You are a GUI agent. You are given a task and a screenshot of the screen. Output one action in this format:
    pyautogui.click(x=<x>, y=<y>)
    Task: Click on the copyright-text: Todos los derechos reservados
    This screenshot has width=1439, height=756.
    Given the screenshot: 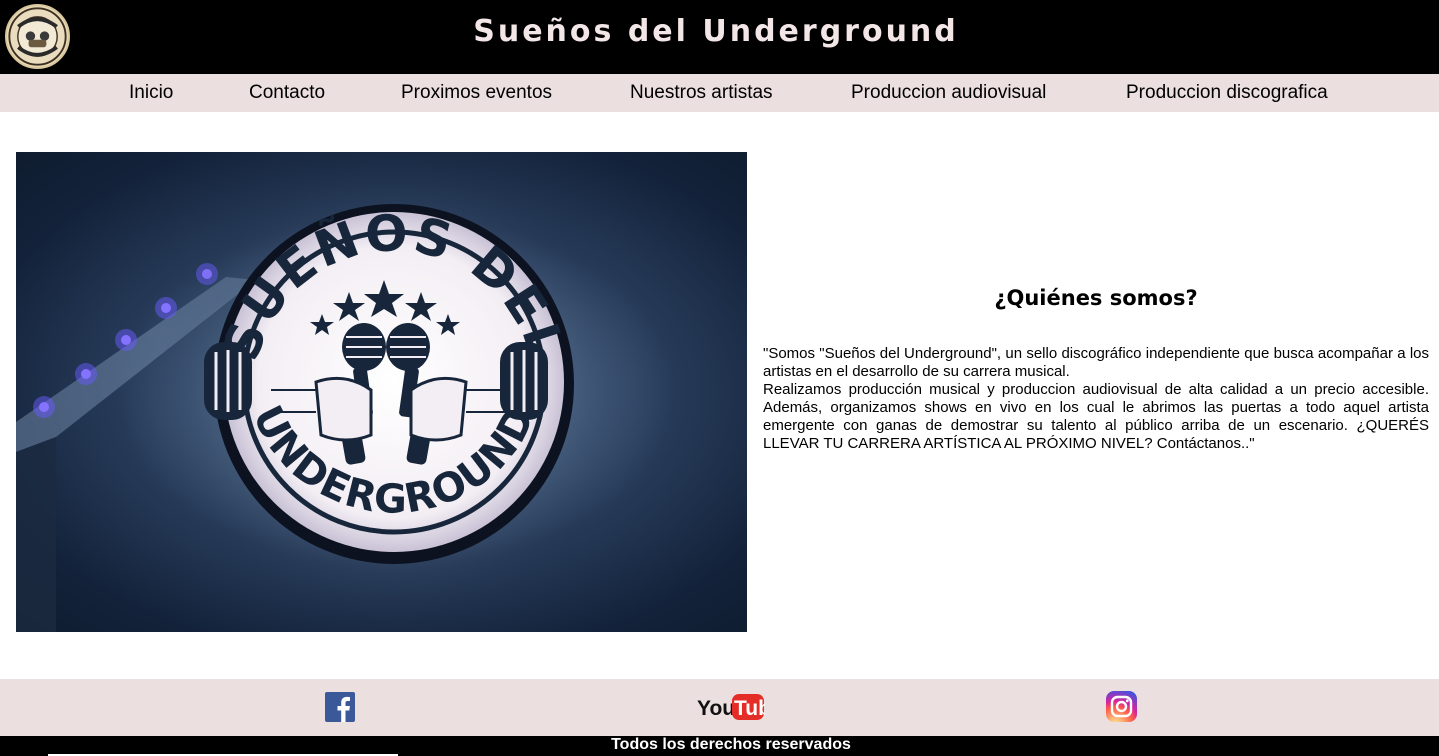 What is the action you would take?
    pyautogui.click(x=731, y=744)
    